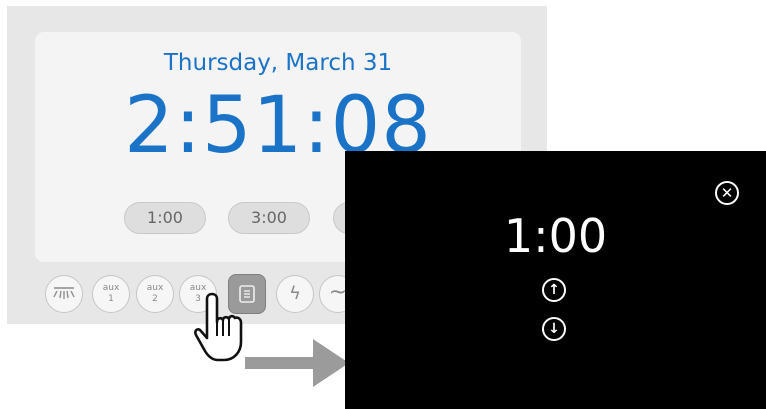  Describe the element at coordinates (155, 288) in the screenshot. I see `aux-2-label: aux` at that location.